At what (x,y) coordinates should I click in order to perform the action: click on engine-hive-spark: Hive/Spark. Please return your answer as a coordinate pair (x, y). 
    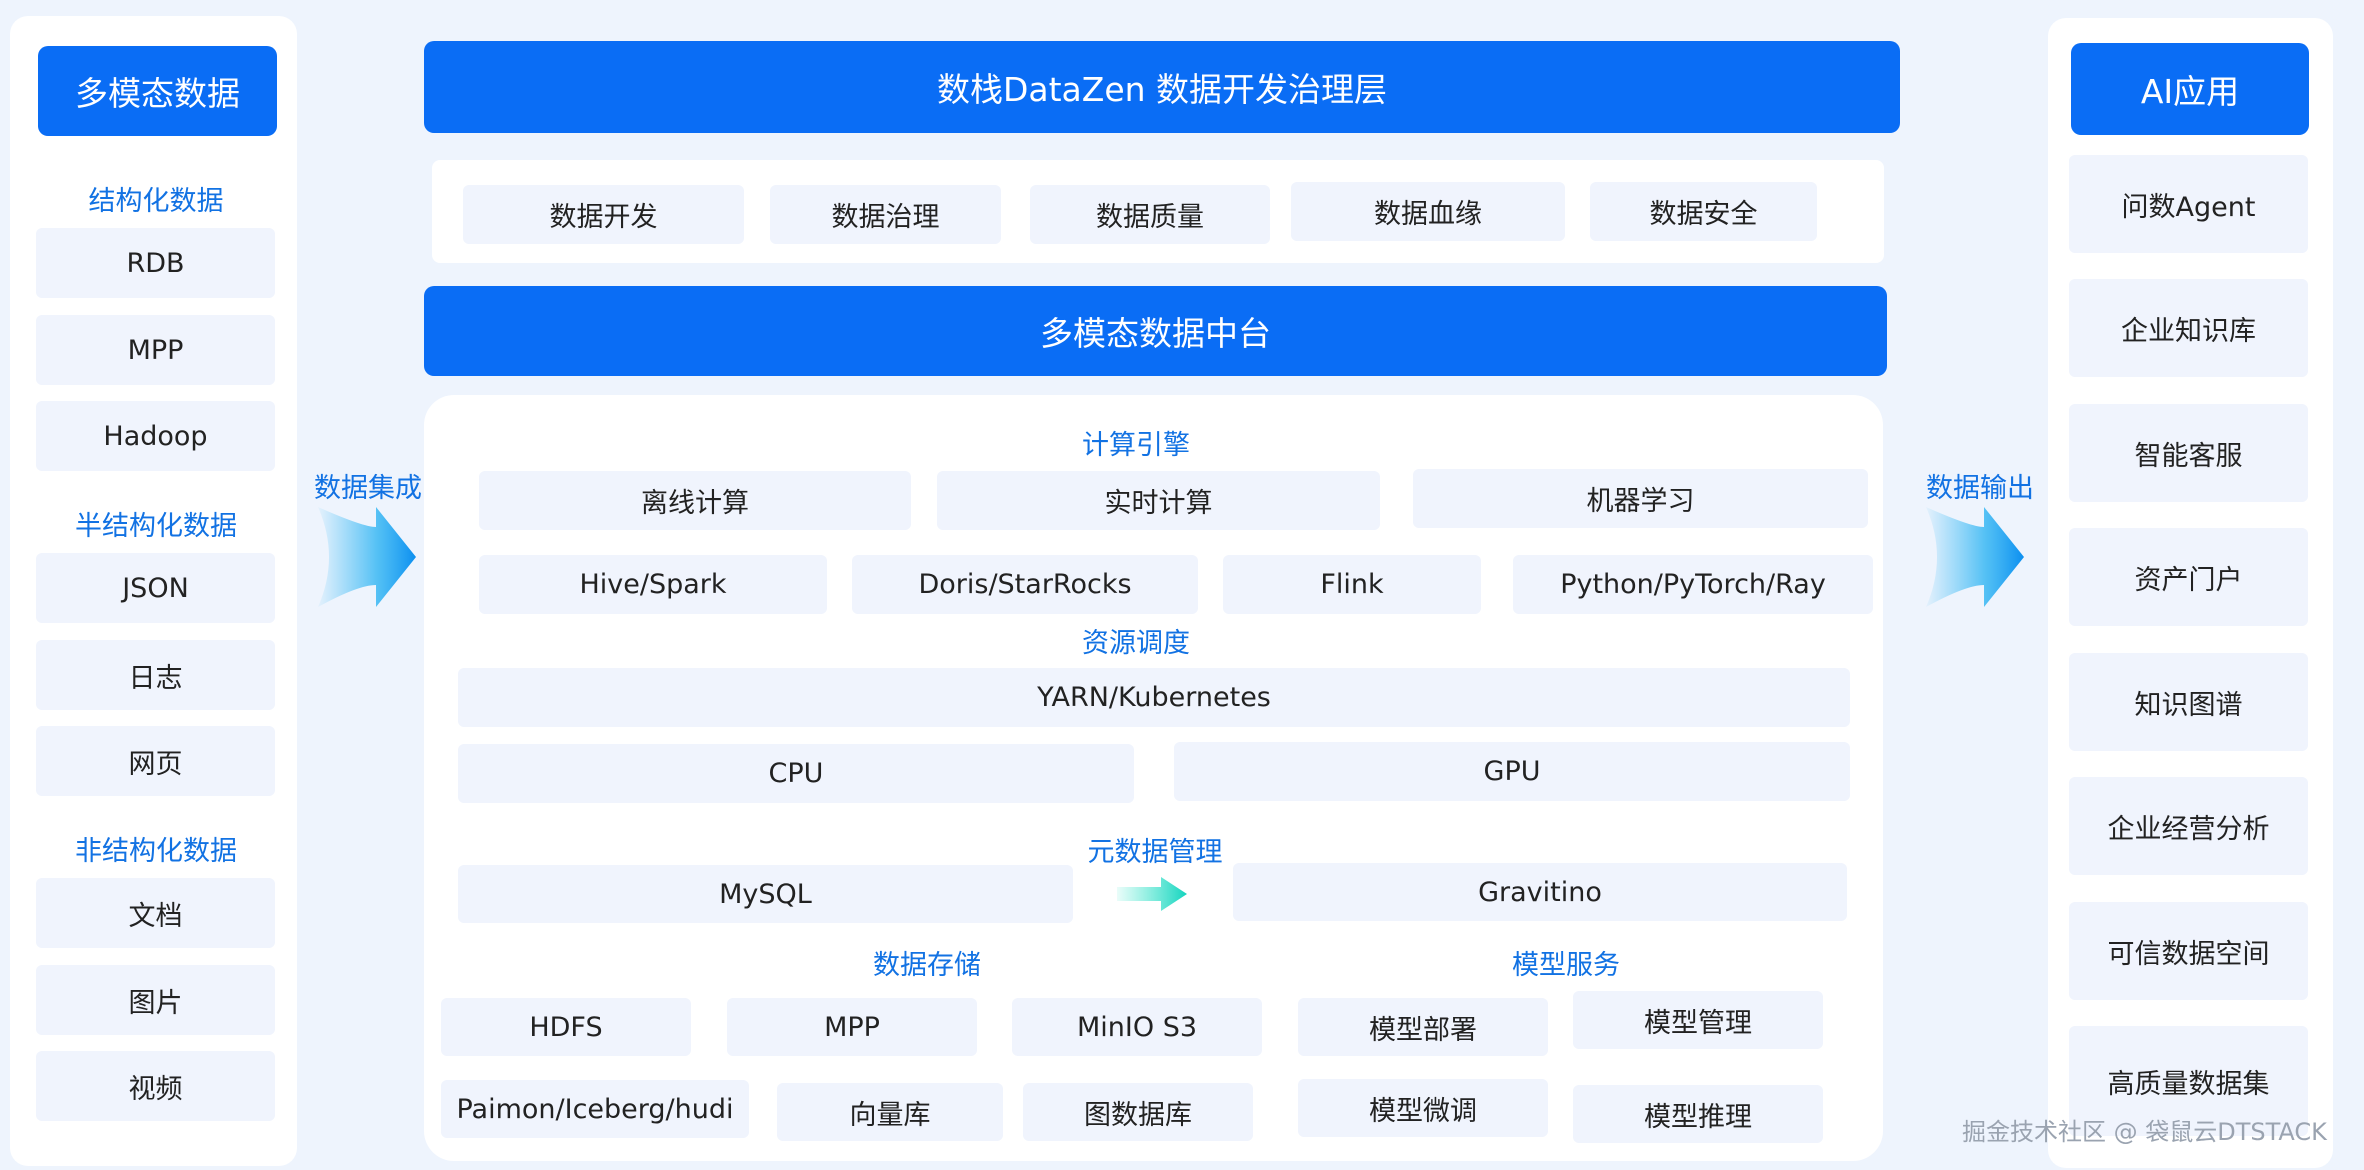
    Looking at the image, I should click on (653, 584).